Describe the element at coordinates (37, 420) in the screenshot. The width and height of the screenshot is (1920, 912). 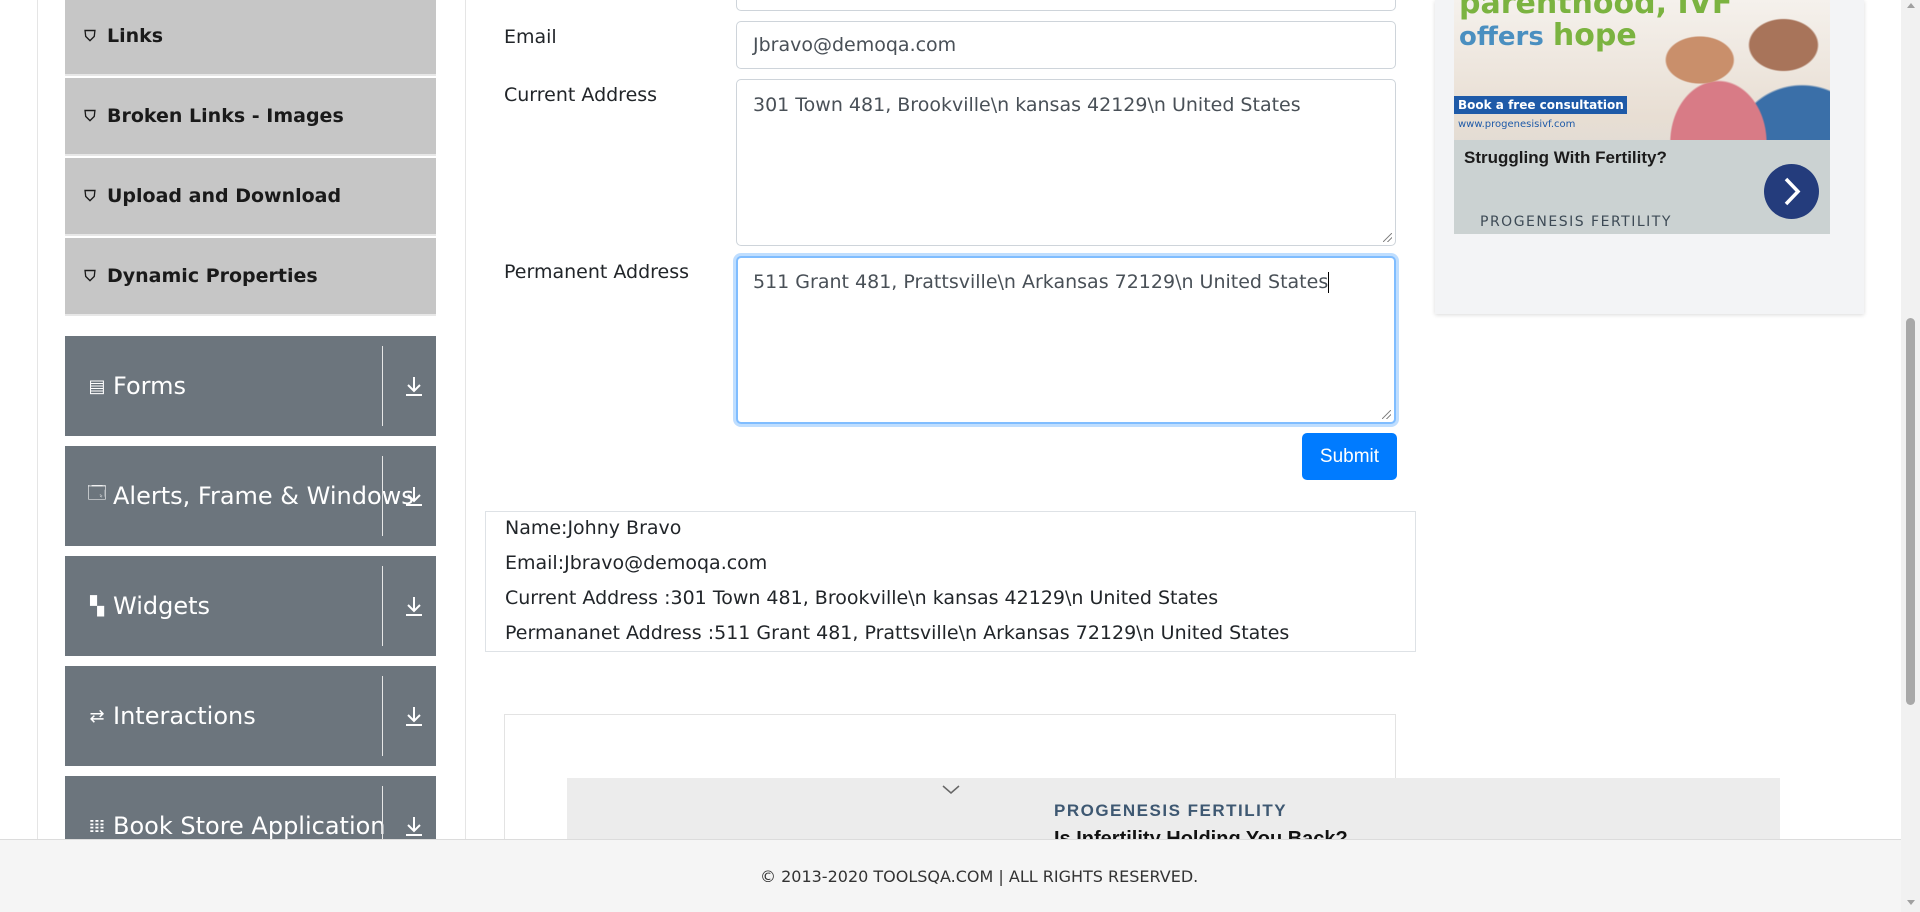
I see `sidebar-left-border` at that location.